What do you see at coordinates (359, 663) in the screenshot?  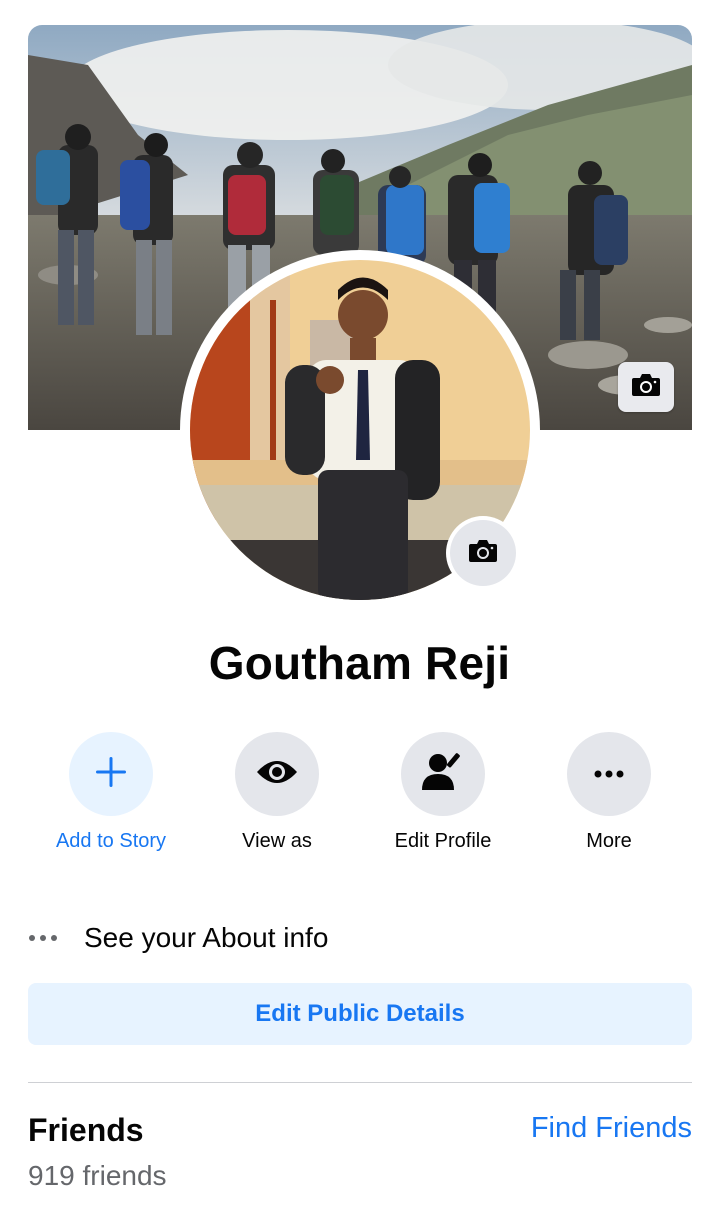 I see `profile-name: Goutham Reji` at bounding box center [359, 663].